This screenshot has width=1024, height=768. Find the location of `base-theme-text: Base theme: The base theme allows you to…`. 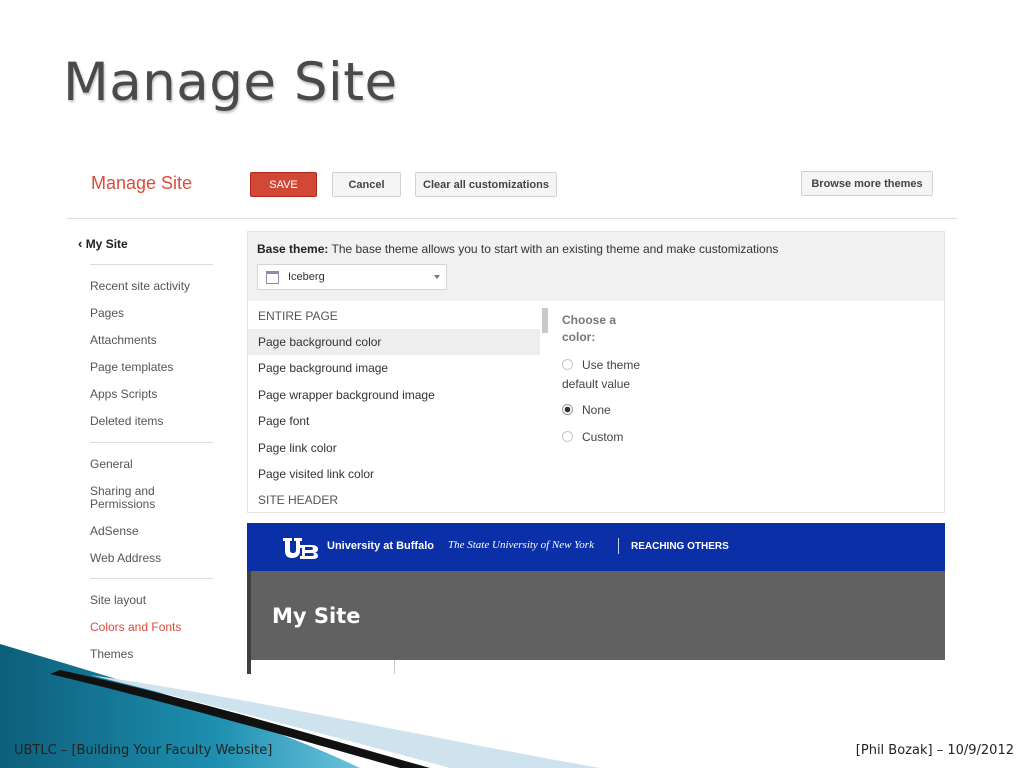

base-theme-text: Base theme: The base theme allows you to… is located at coordinates (517, 249).